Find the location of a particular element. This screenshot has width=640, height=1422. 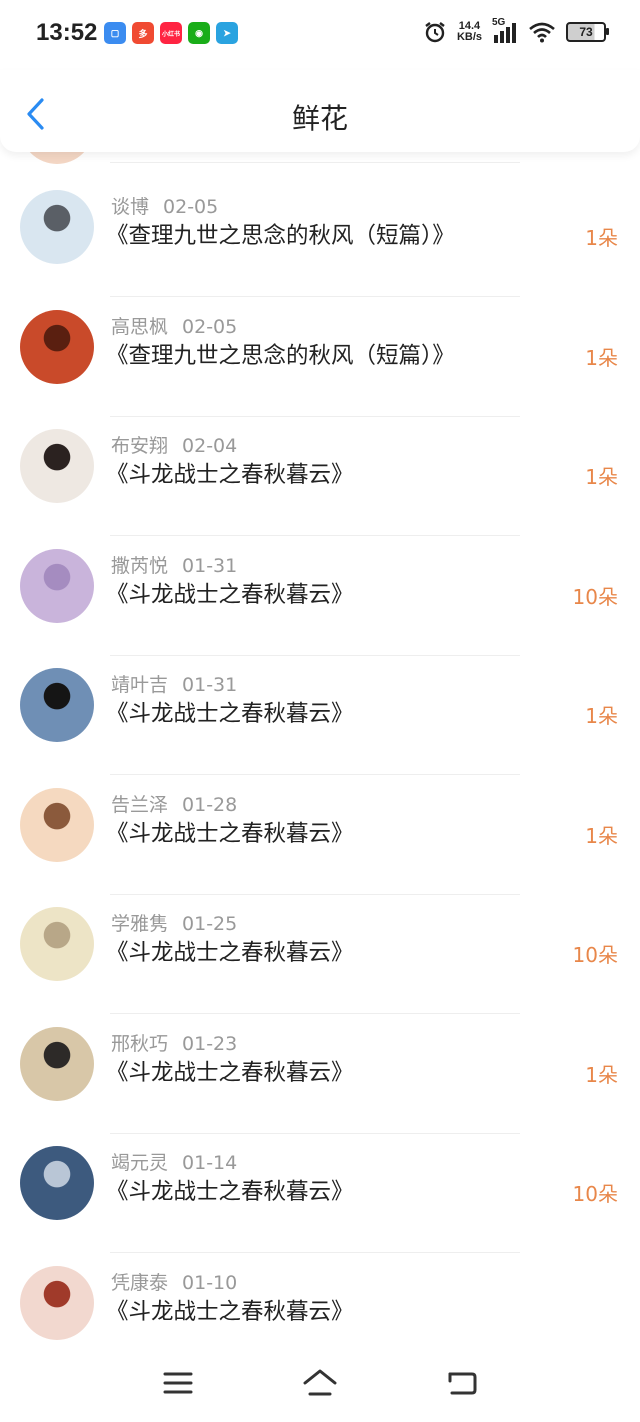

item-meta: 布安翔 02-04 is located at coordinates (174, 444).